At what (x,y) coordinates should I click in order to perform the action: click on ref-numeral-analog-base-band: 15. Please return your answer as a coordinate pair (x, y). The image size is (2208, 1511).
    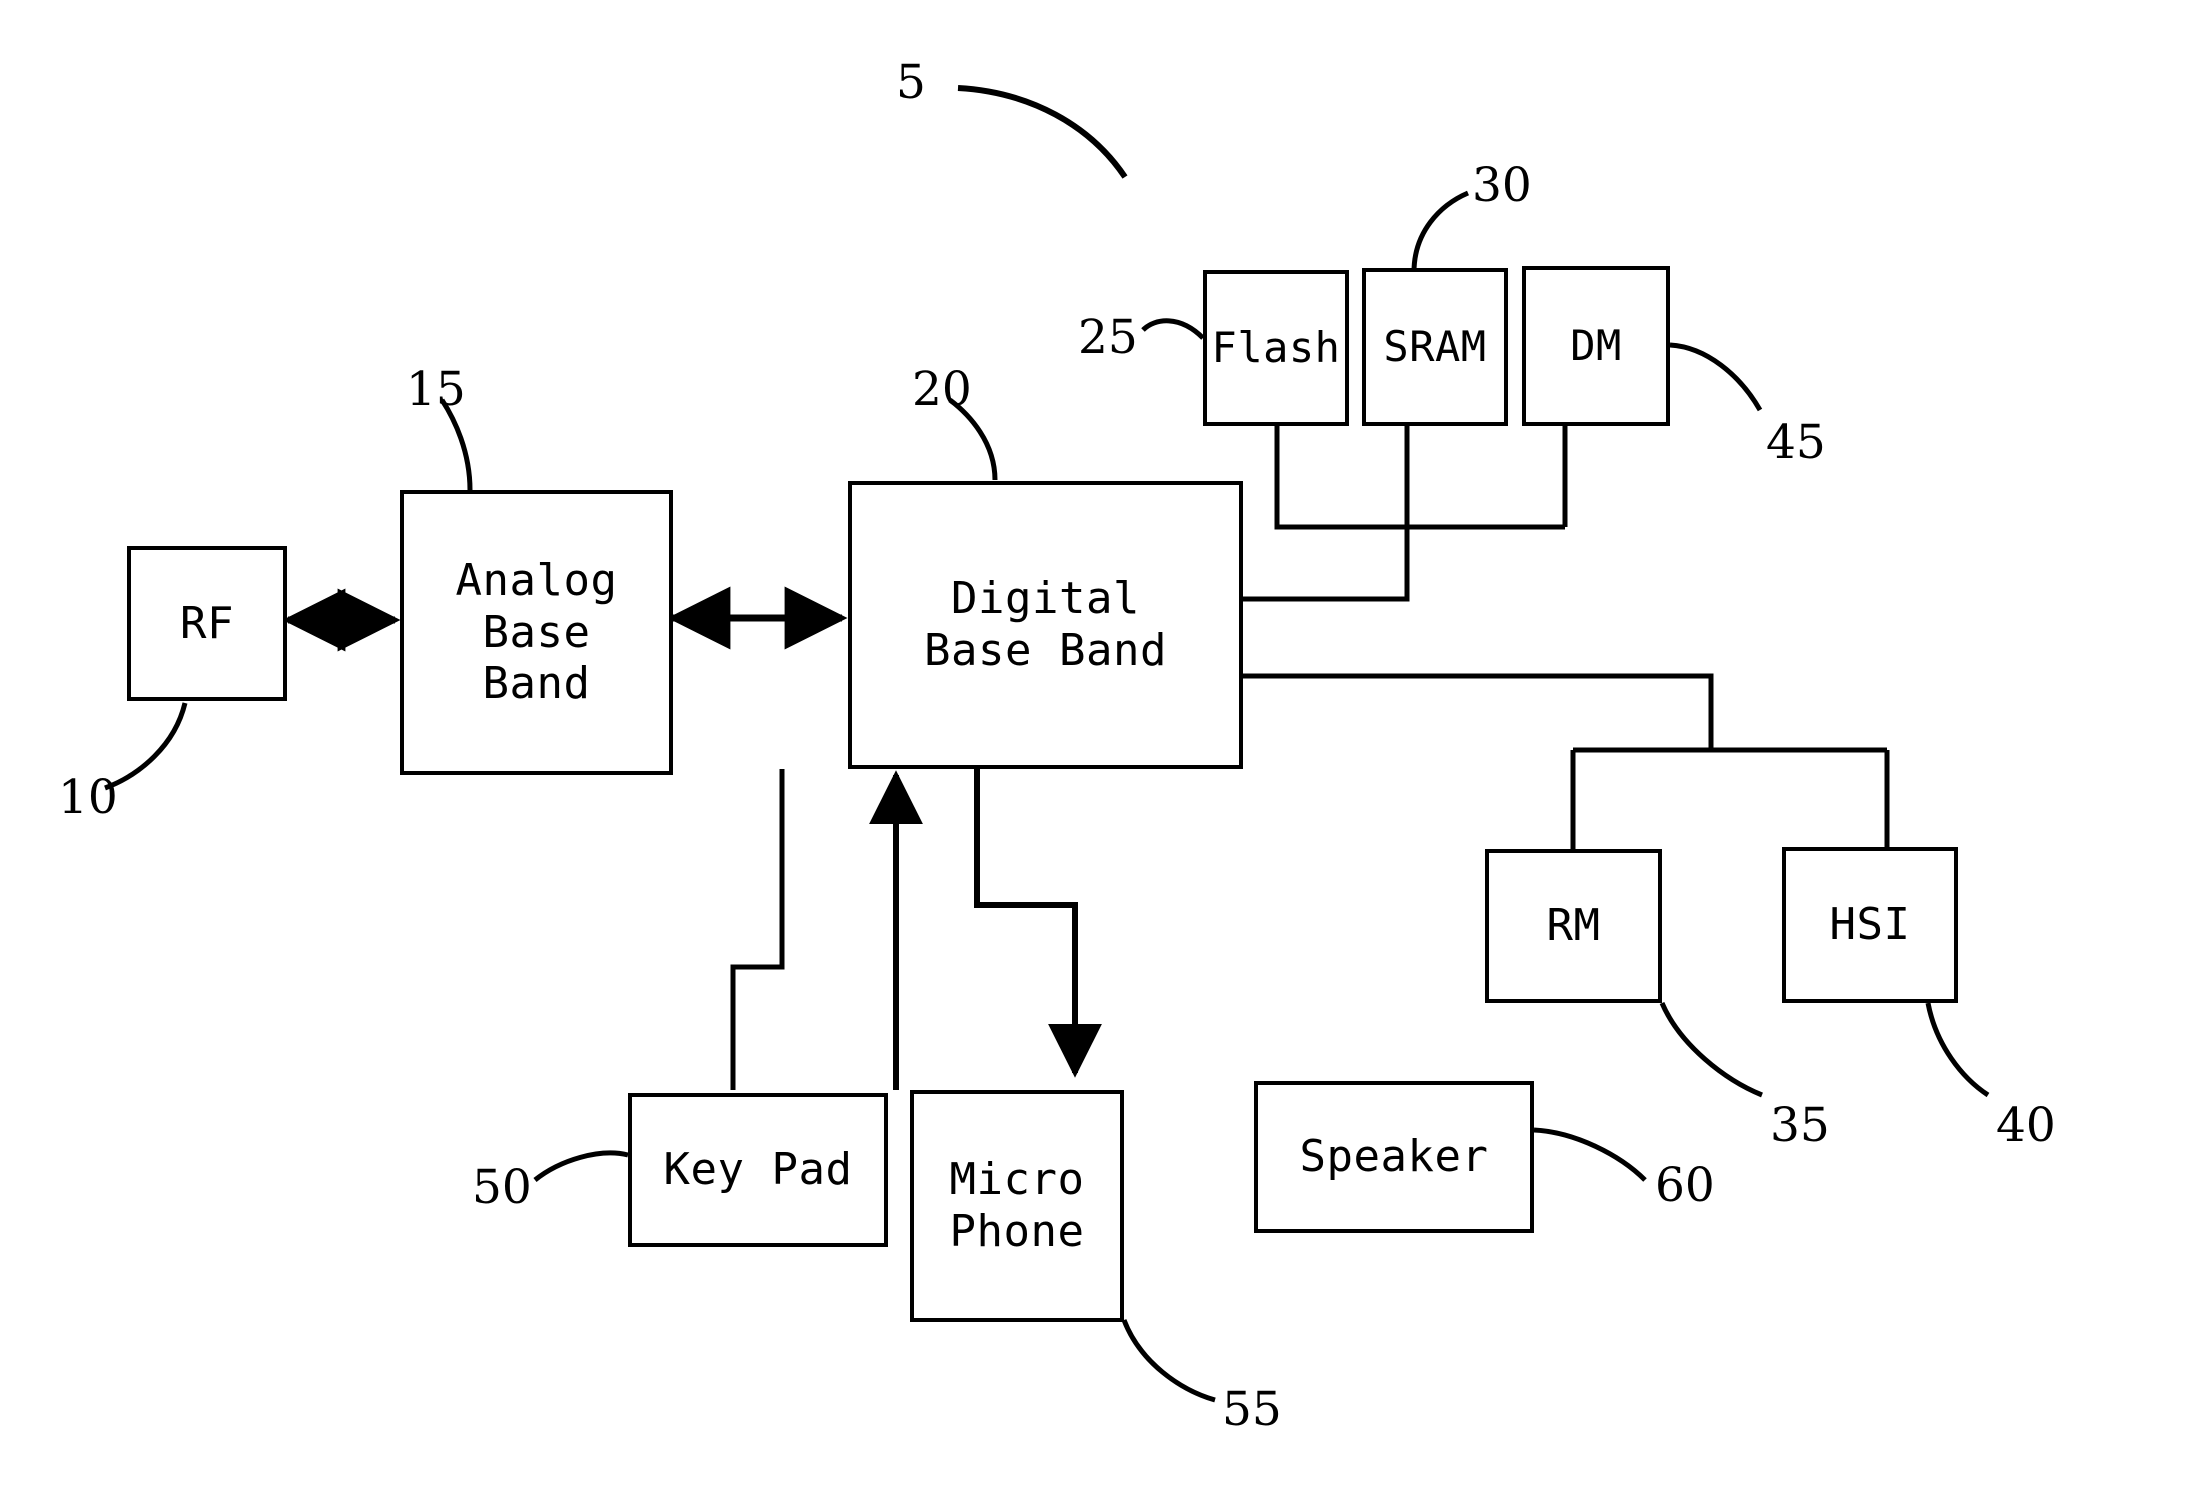
    Looking at the image, I should click on (436, 389).